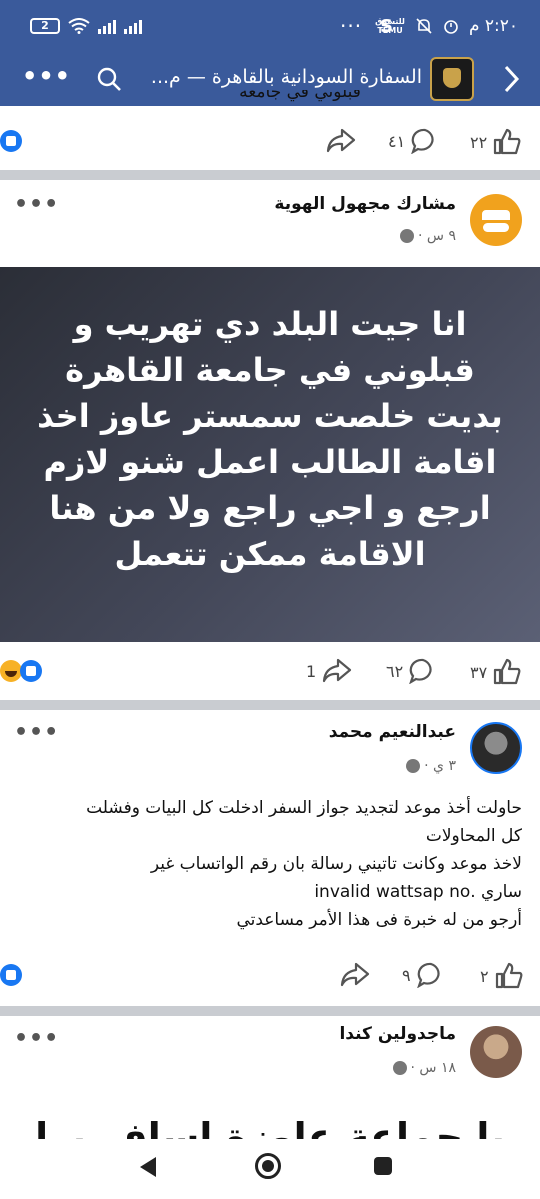 Image resolution: width=540 pixels, height=1199 pixels. Describe the element at coordinates (479, 142) in the screenshot. I see `like-count: ٢٢` at that location.